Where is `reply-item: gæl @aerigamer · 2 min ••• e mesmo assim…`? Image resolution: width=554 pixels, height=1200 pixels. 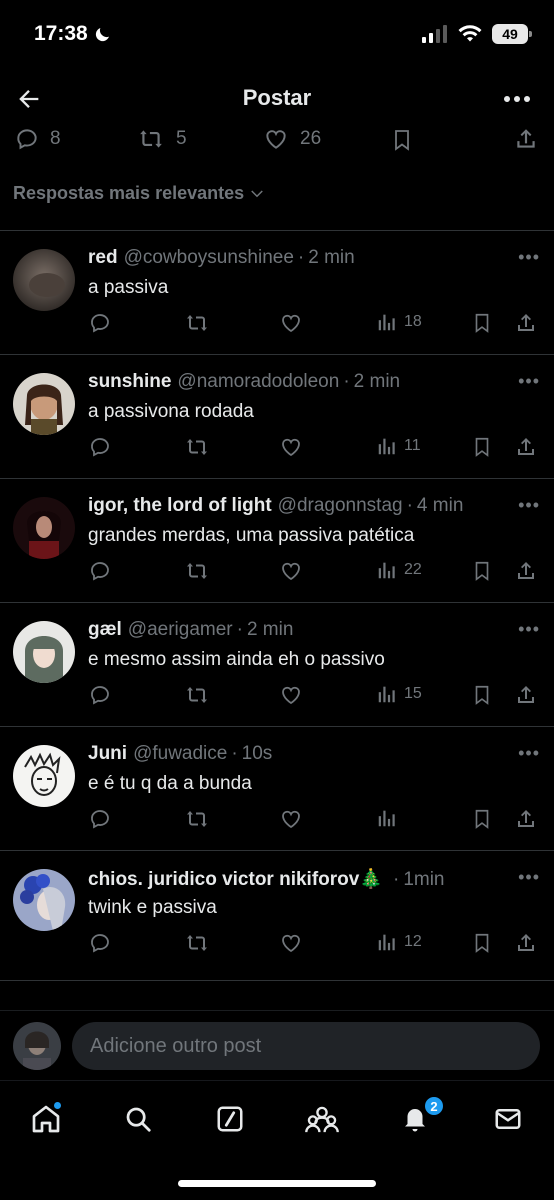
reply-item: gæl @aerigamer · 2 min ••• e mesmo assim… is located at coordinates (277, 665).